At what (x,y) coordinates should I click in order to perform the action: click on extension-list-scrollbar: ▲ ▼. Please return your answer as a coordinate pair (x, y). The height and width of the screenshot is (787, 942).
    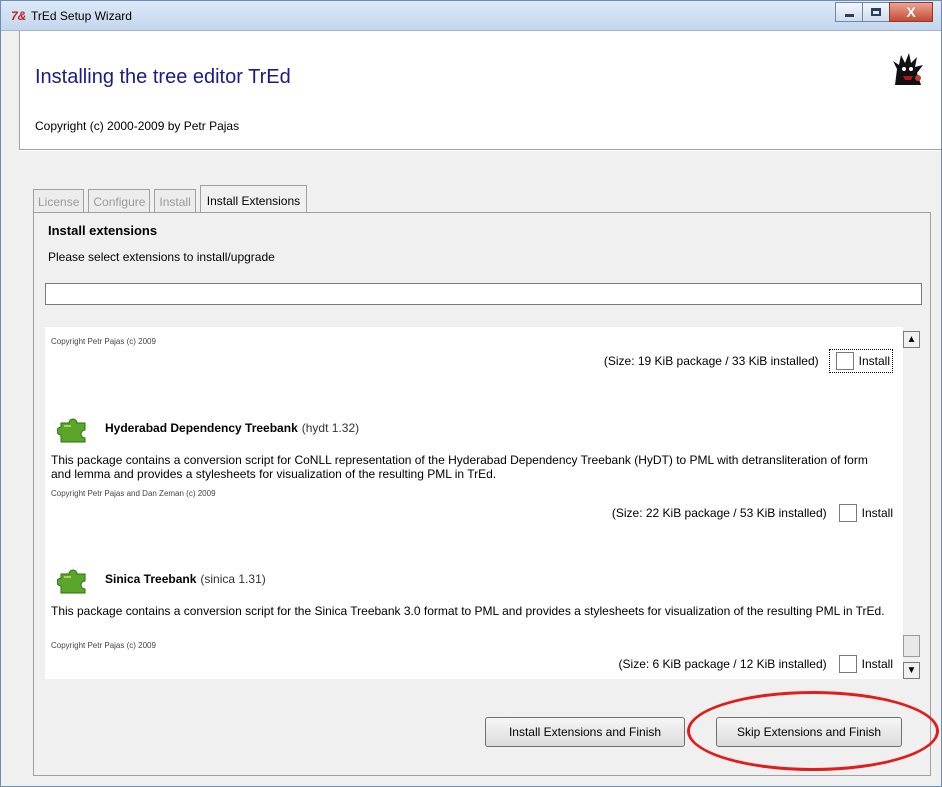
    Looking at the image, I should click on (912, 503).